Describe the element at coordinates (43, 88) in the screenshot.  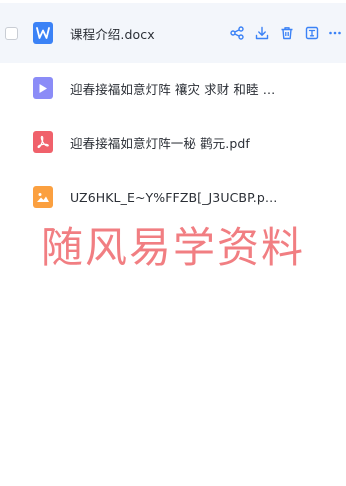
I see `video-file-icon` at that location.